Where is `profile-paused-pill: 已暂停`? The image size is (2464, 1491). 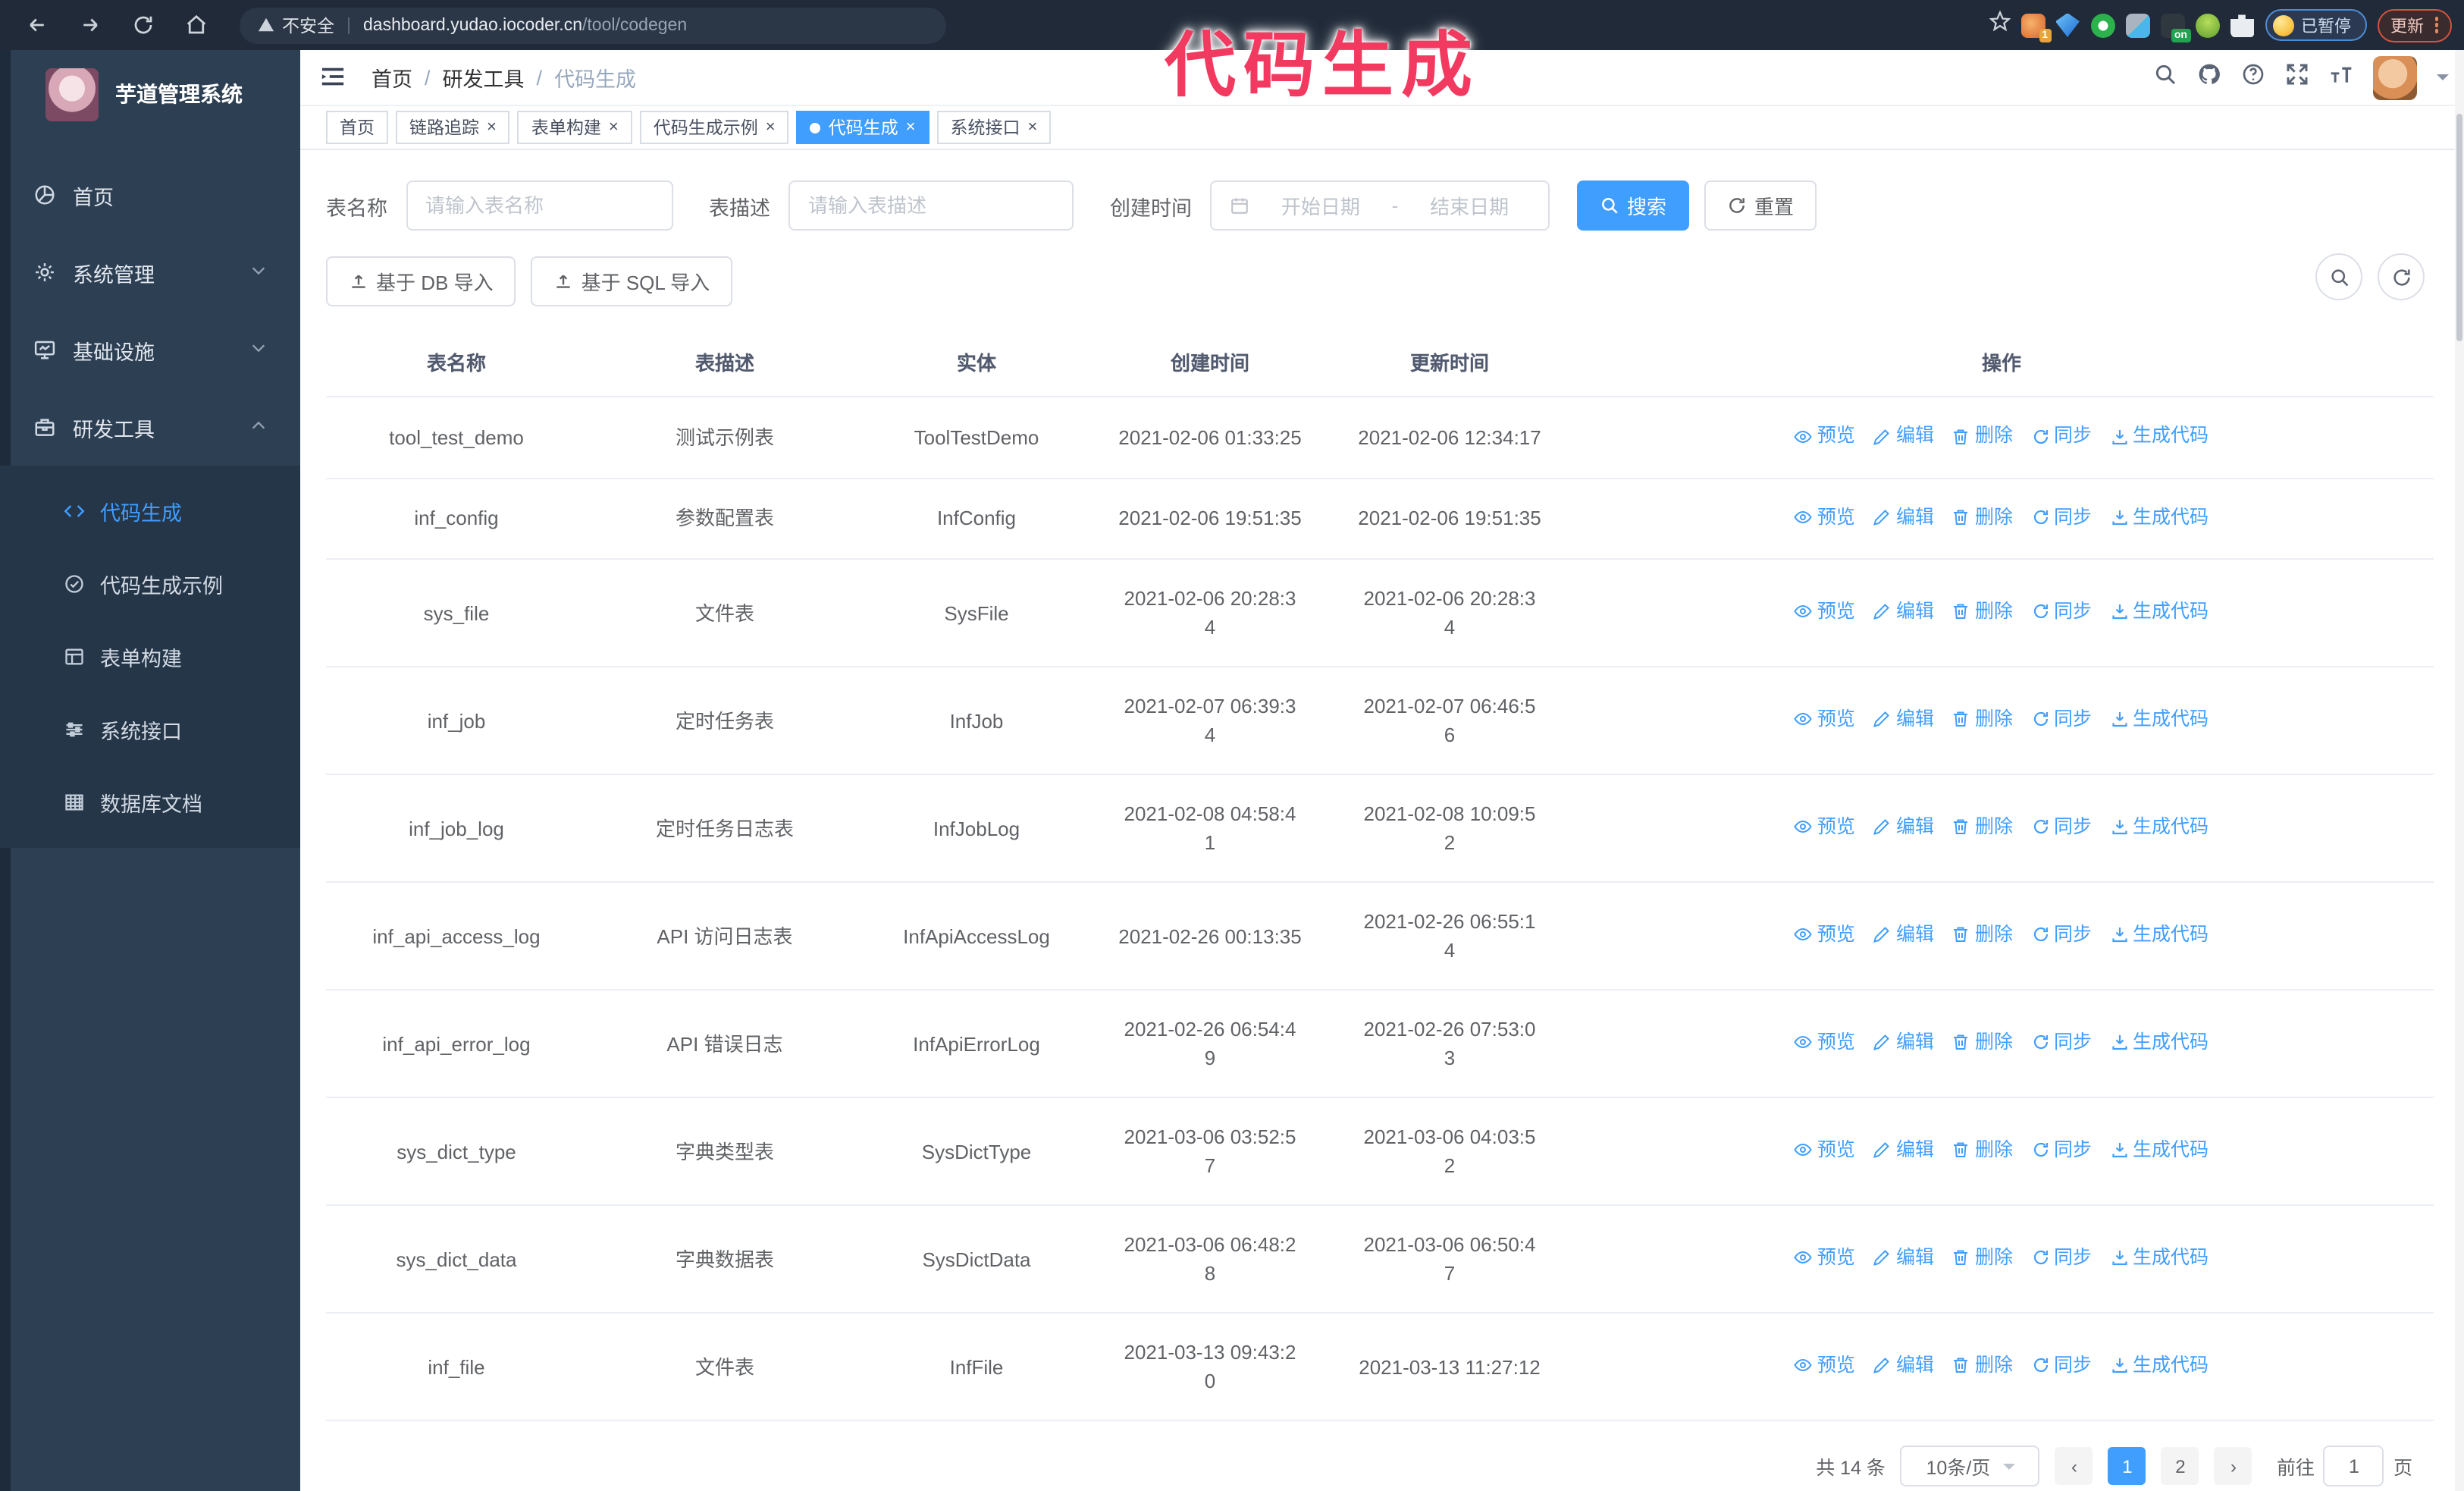 profile-paused-pill: 已暂停 is located at coordinates (2315, 25).